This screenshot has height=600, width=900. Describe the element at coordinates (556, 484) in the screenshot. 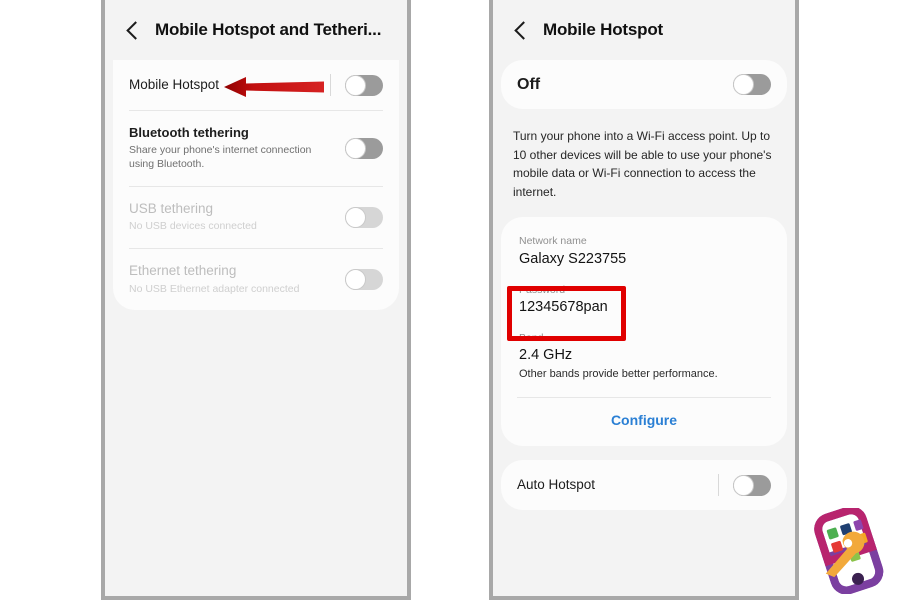

I see `auto-hotspot-label: Auto Hotspot` at that location.